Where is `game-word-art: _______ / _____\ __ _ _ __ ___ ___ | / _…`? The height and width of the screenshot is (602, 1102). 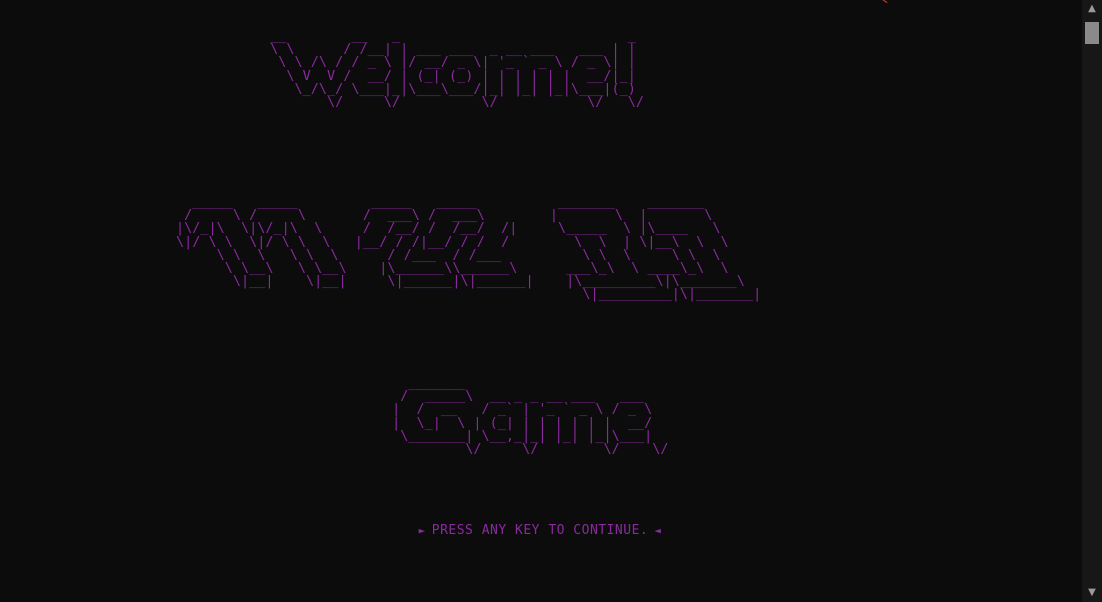
game-word-art: _______ / _____\ __ _ _ __ ___ ___ | / _… is located at coordinates (530, 416).